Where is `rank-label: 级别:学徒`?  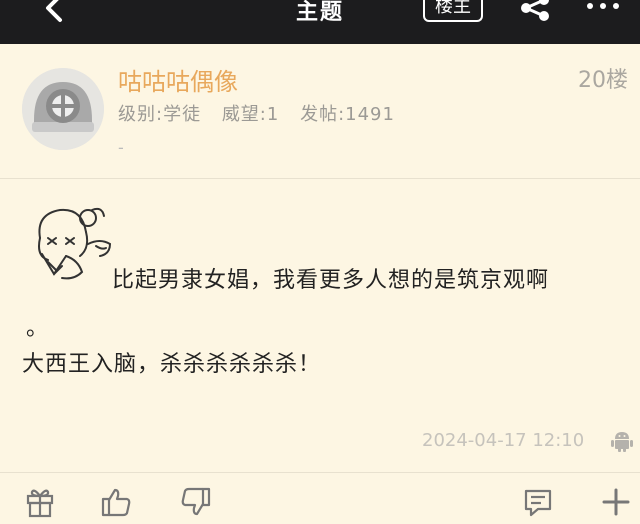
rank-label: 级别:学徒 is located at coordinates (160, 114).